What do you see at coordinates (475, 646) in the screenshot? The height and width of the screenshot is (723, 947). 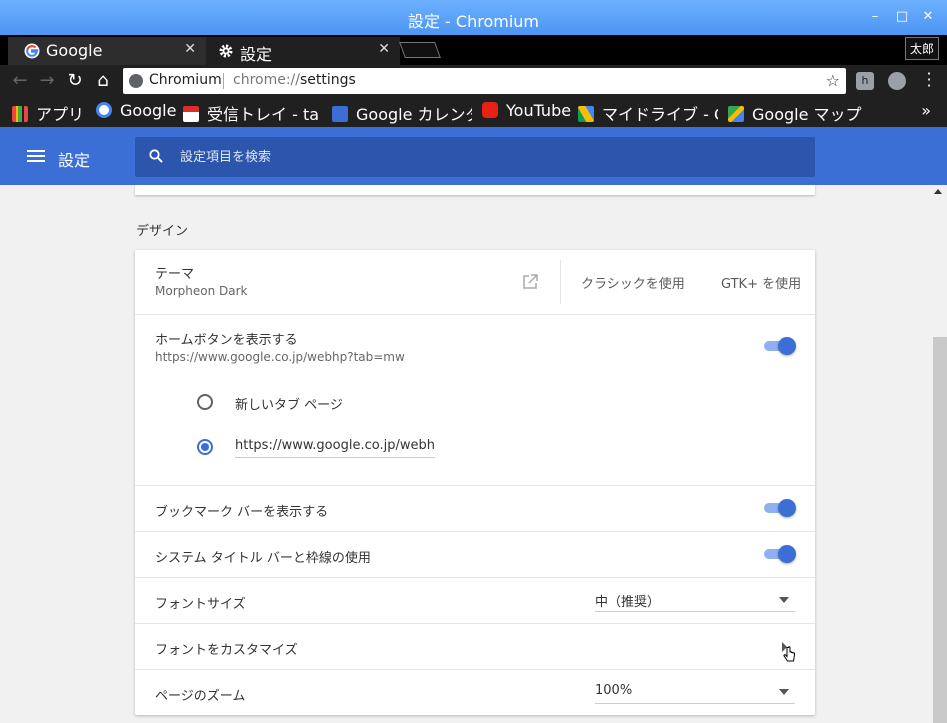 I see `row-customize-fonts: フォントをカスタマイズ` at bounding box center [475, 646].